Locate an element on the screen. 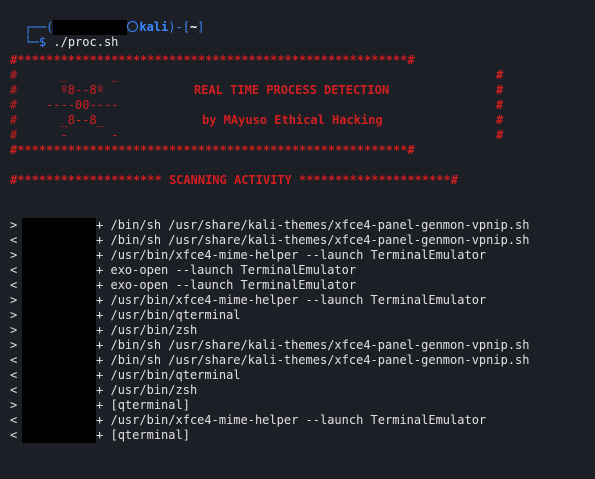 The width and height of the screenshot is (595, 479). process-row: < + [qterminal] is located at coordinates (300, 435).